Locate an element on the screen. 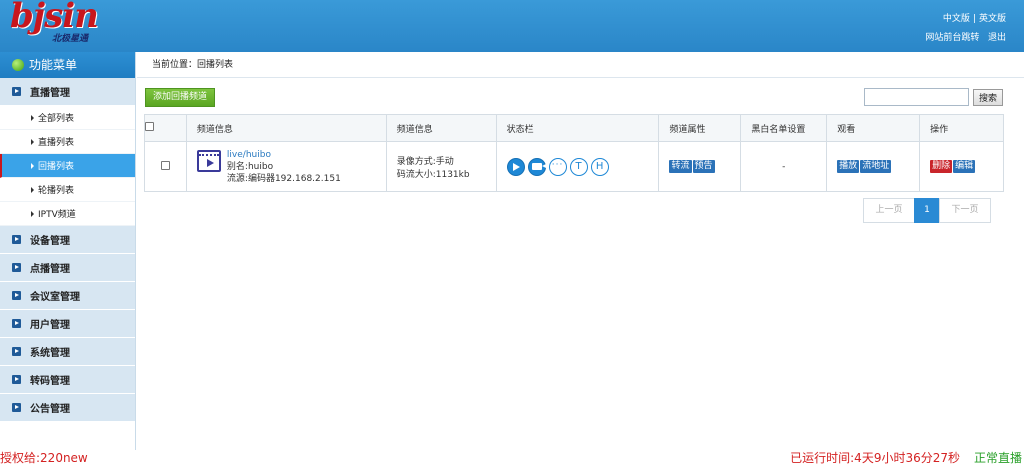 The image size is (1024, 467). sidebar-group-user: 用户管理 is located at coordinates (67, 324).